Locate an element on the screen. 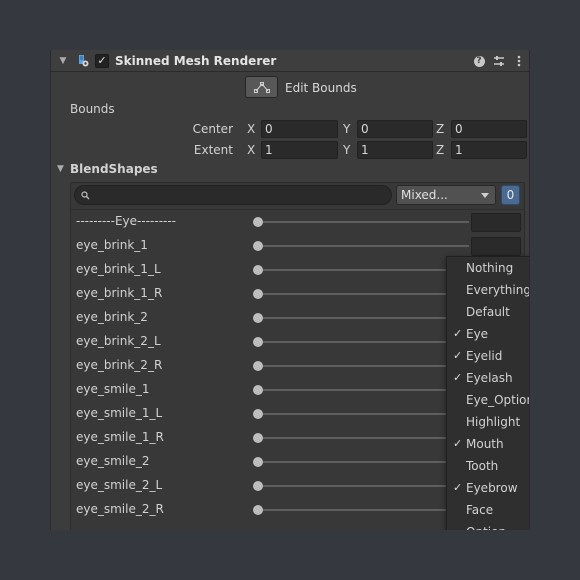  dropdown-caret-icon is located at coordinates (485, 195).